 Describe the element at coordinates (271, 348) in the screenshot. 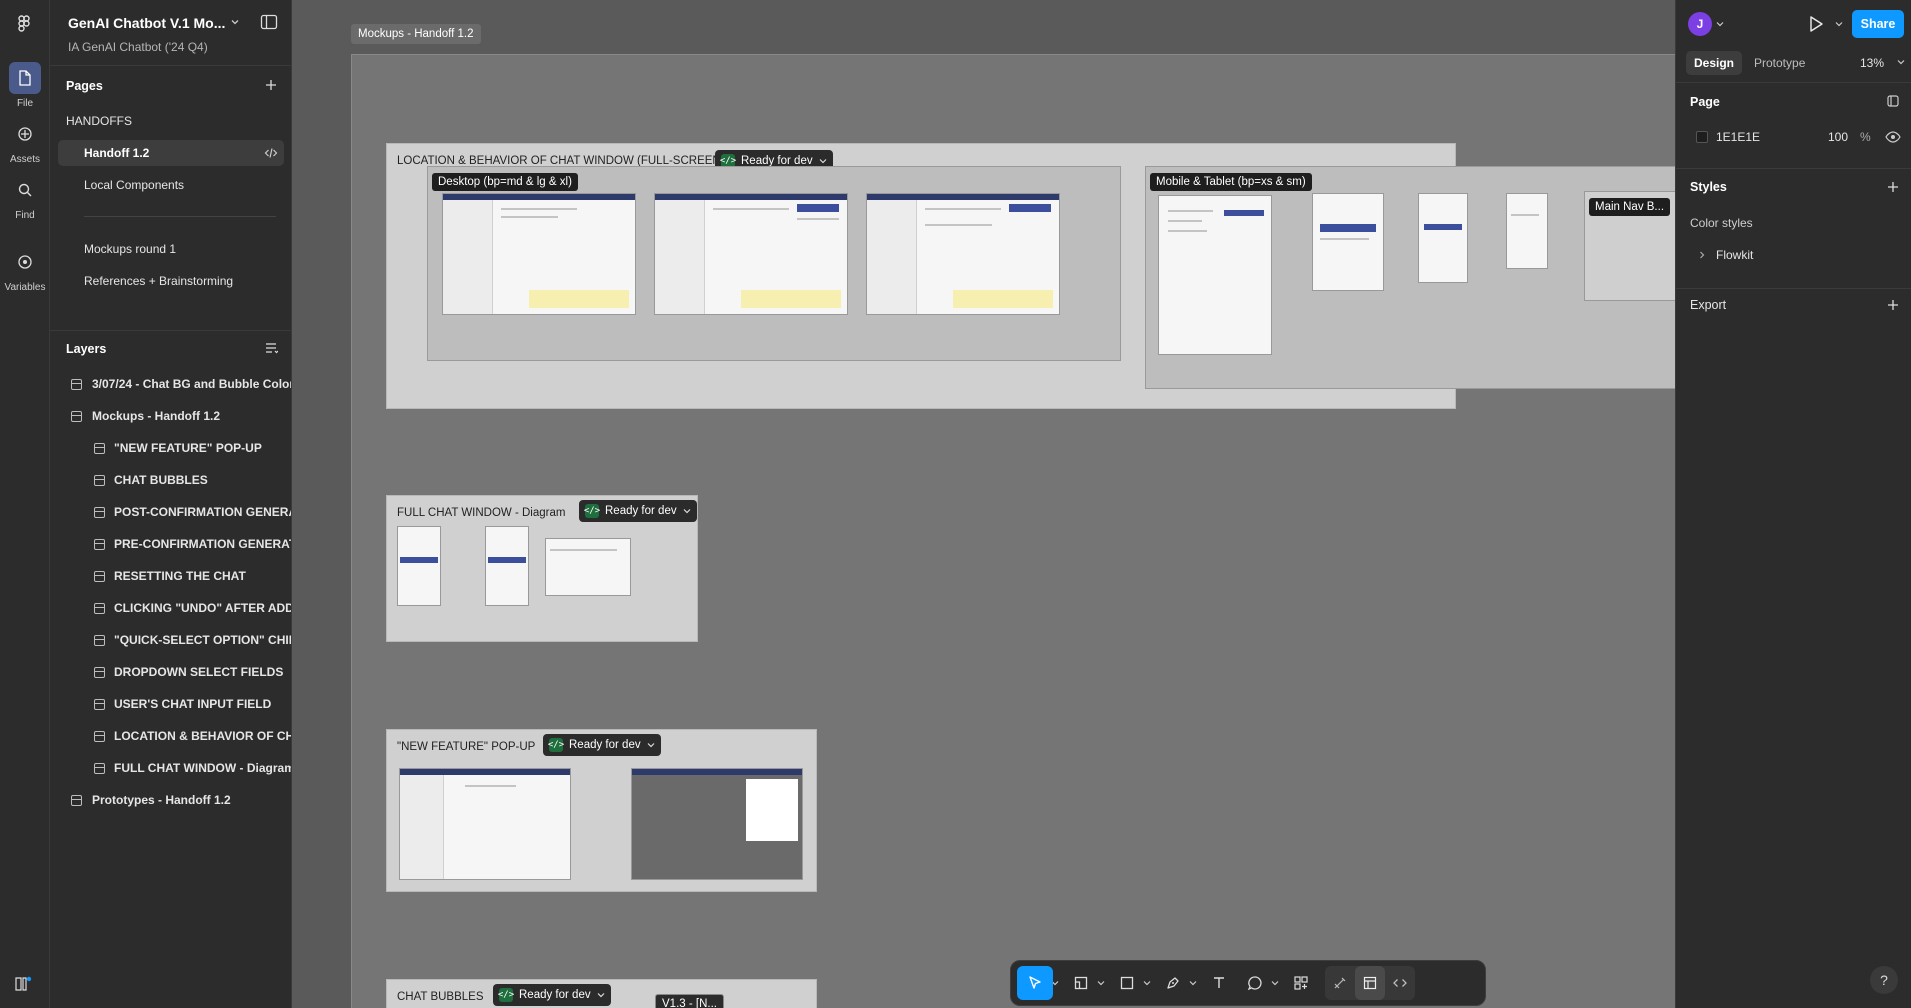

I see `layers-list-icon` at that location.